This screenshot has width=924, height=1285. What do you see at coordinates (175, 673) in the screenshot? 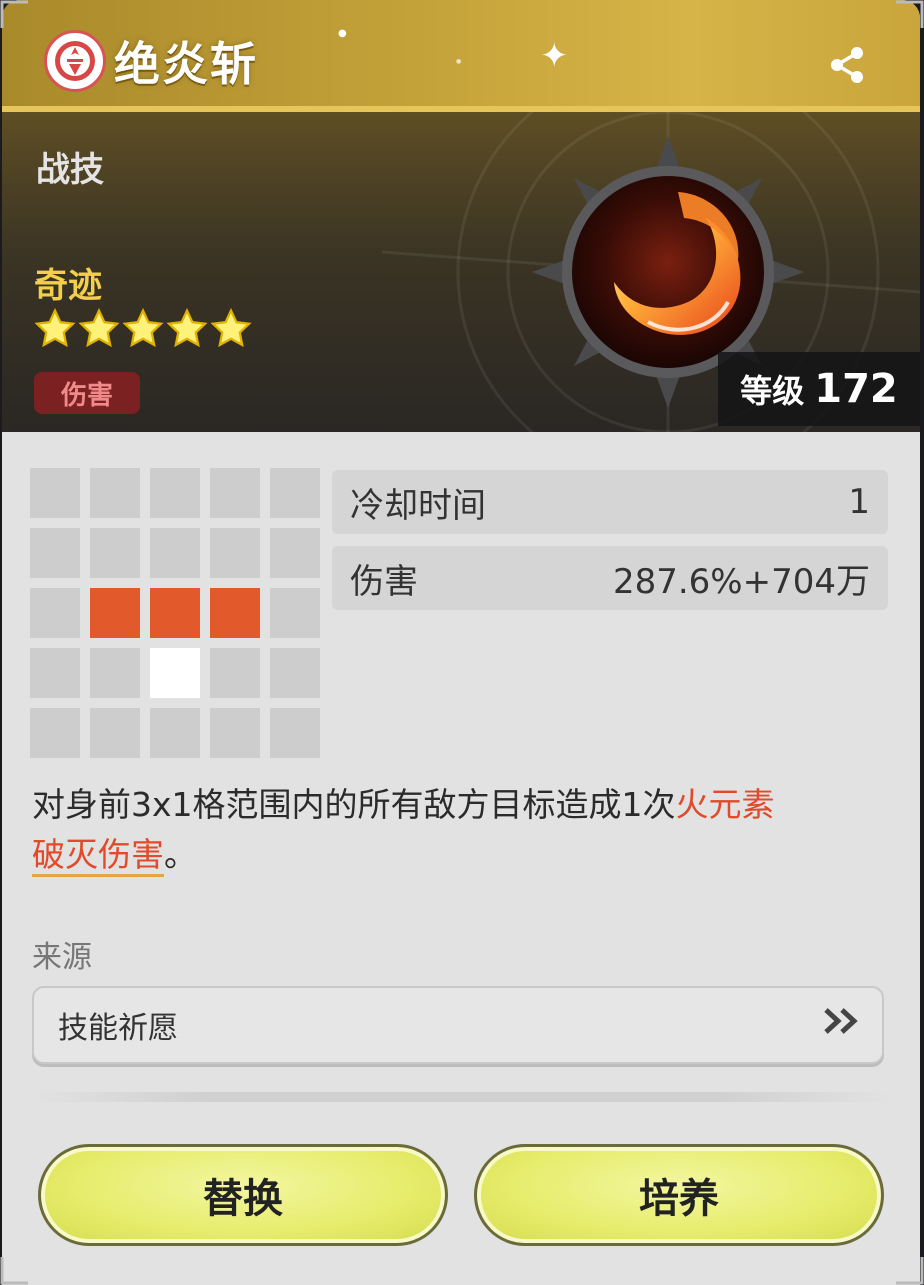
I see `range-cell-self` at bounding box center [175, 673].